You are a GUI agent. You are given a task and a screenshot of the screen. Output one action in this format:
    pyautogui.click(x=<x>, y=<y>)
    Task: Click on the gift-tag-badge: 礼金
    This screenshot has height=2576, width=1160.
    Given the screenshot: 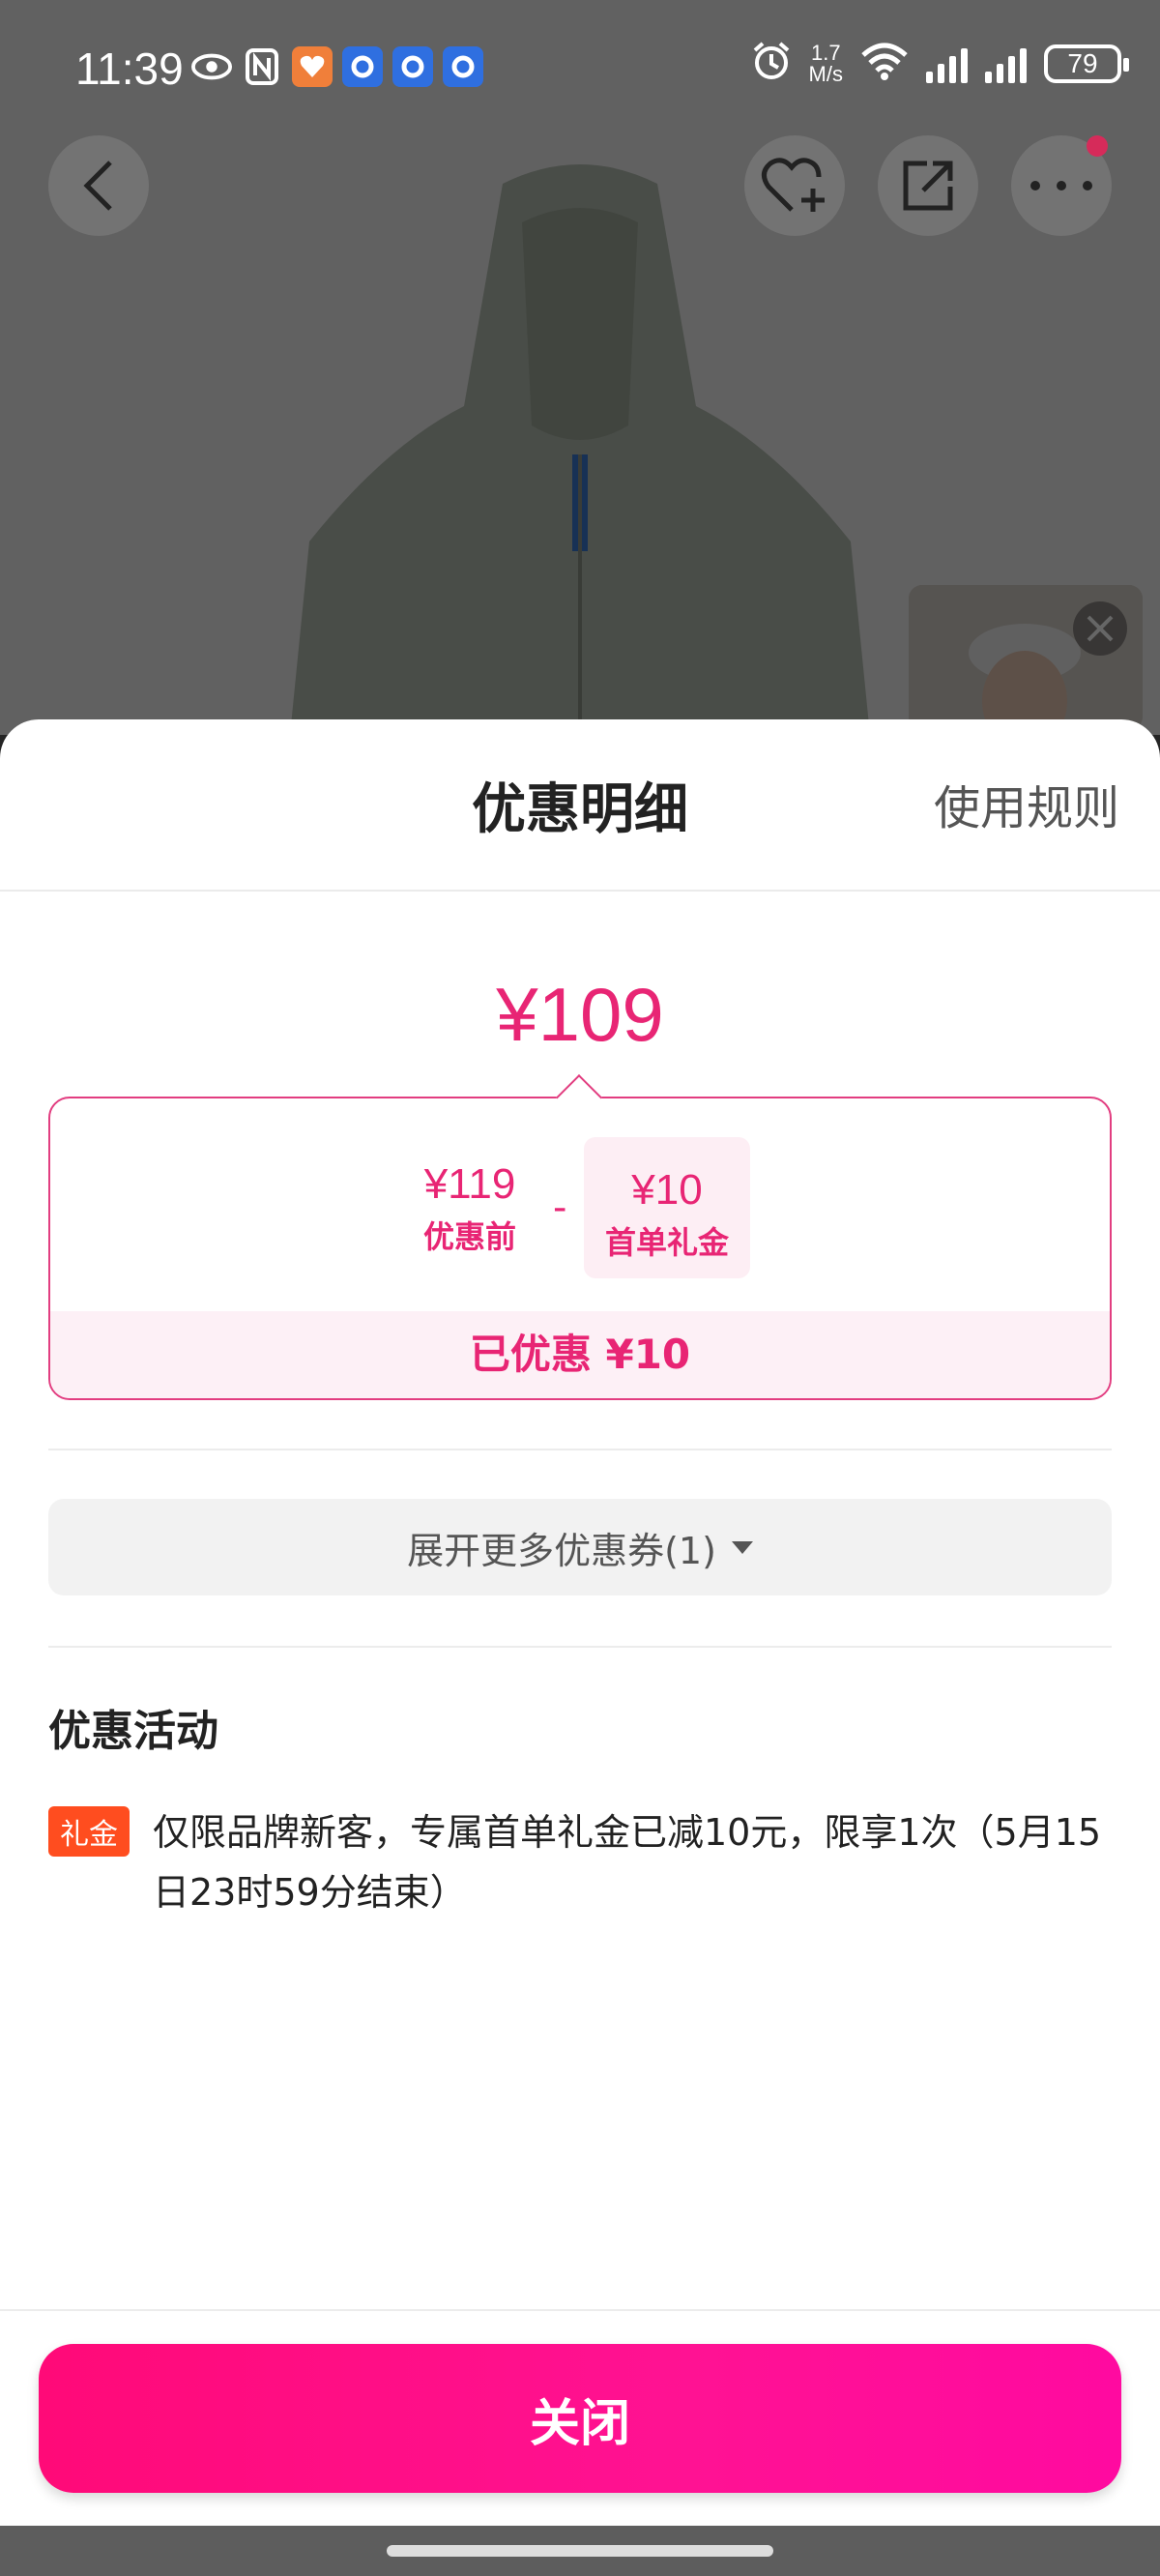 What is the action you would take?
    pyautogui.click(x=89, y=1831)
    